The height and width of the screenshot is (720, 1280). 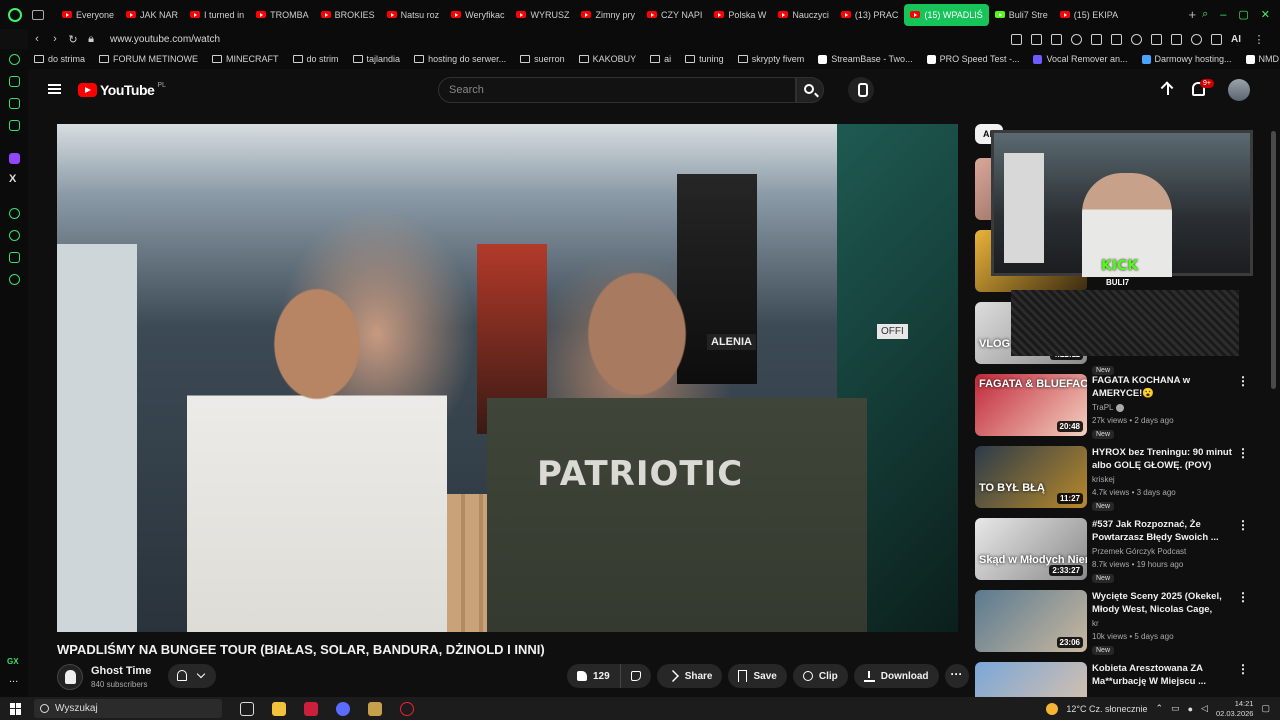 What do you see at coordinates (1236, 39) in the screenshot?
I see `aria-ai-button: AI` at bounding box center [1236, 39].